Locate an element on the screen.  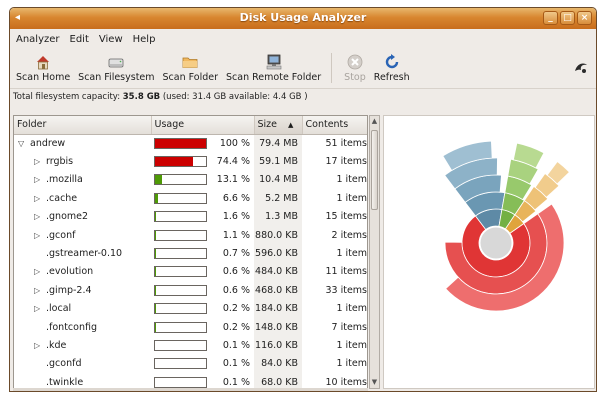
table-row: ▷ rrgbis 74.4 % 59.1 MB 17 items is located at coordinates (190, 161).